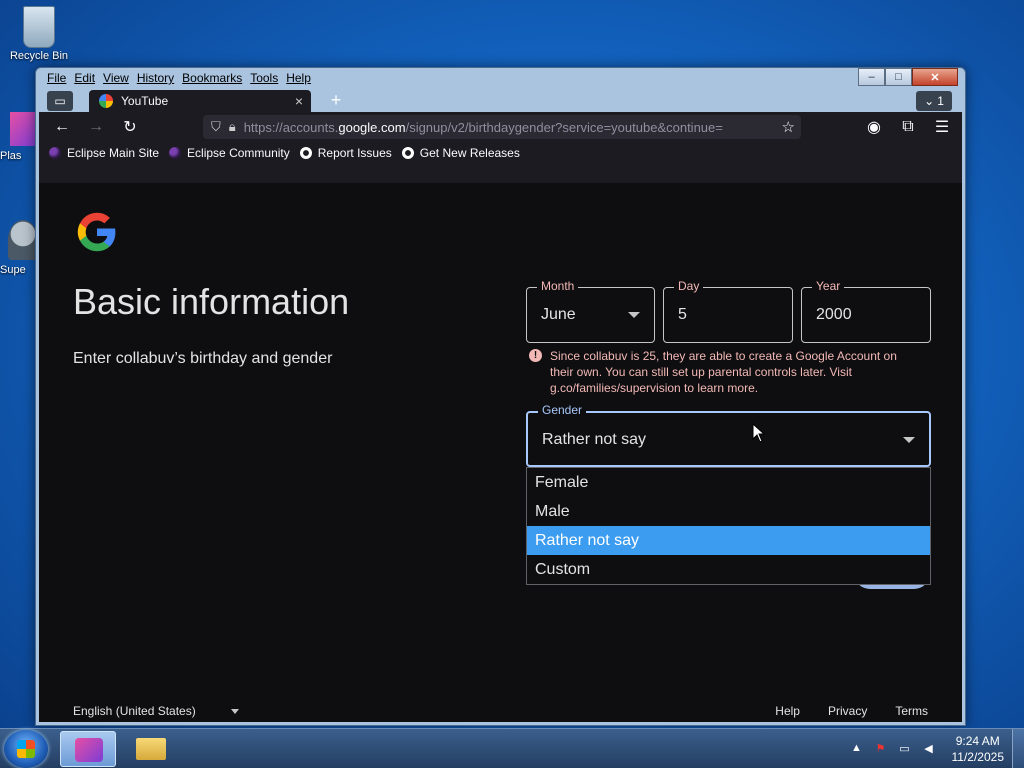  Describe the element at coordinates (96, 232) in the screenshot. I see `google-logo-icon` at that location.